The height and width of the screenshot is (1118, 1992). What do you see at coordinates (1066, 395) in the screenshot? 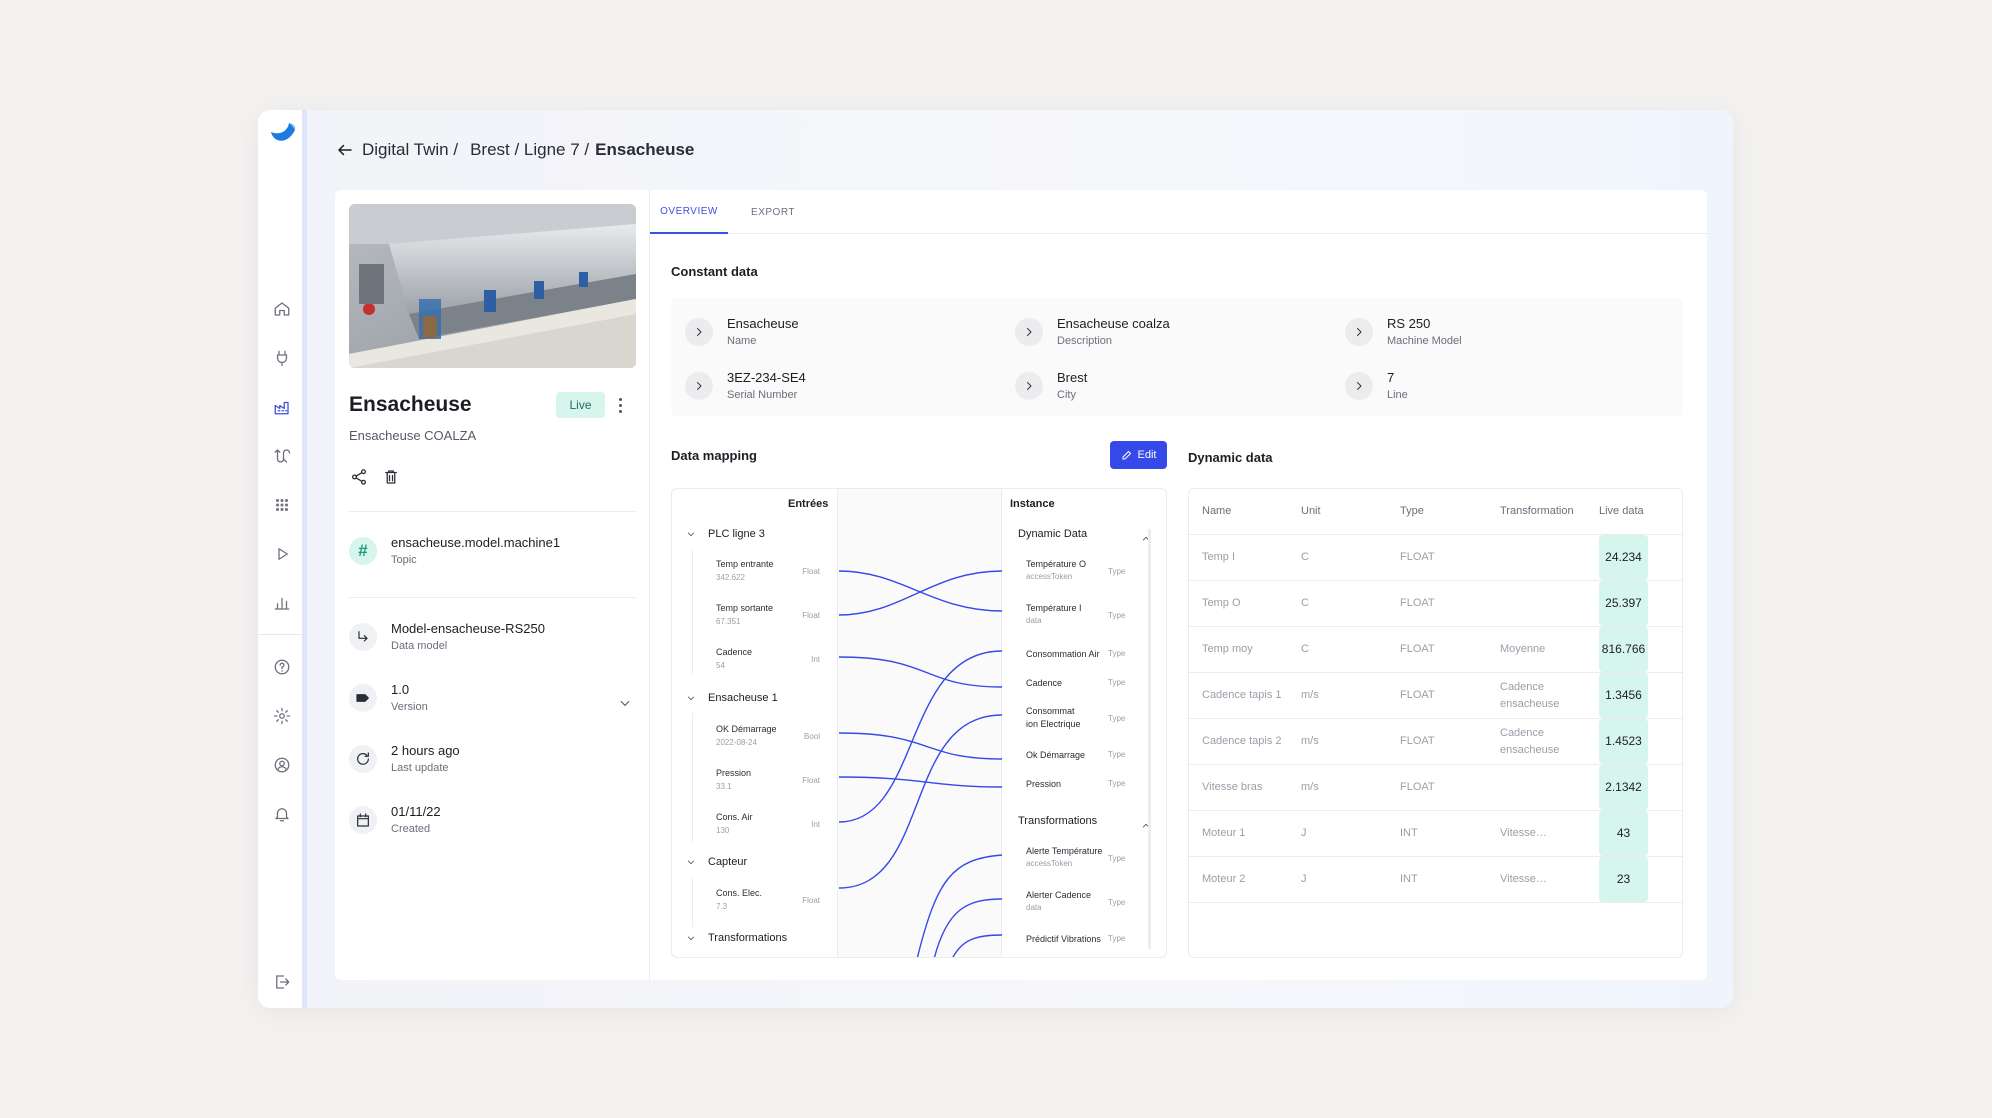
I see `constant-label: City` at bounding box center [1066, 395].